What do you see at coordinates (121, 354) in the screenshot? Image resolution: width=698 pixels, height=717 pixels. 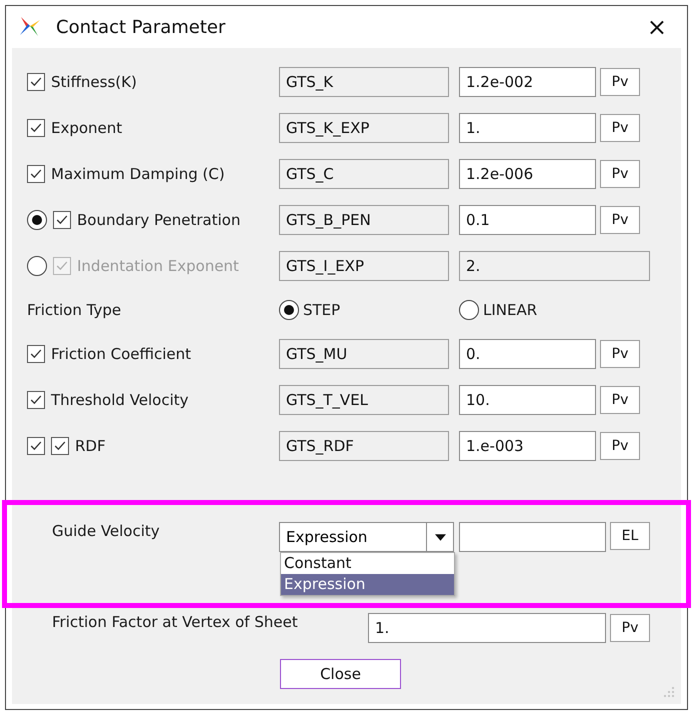 I see `parameter-label: Friction Coefficient` at bounding box center [121, 354].